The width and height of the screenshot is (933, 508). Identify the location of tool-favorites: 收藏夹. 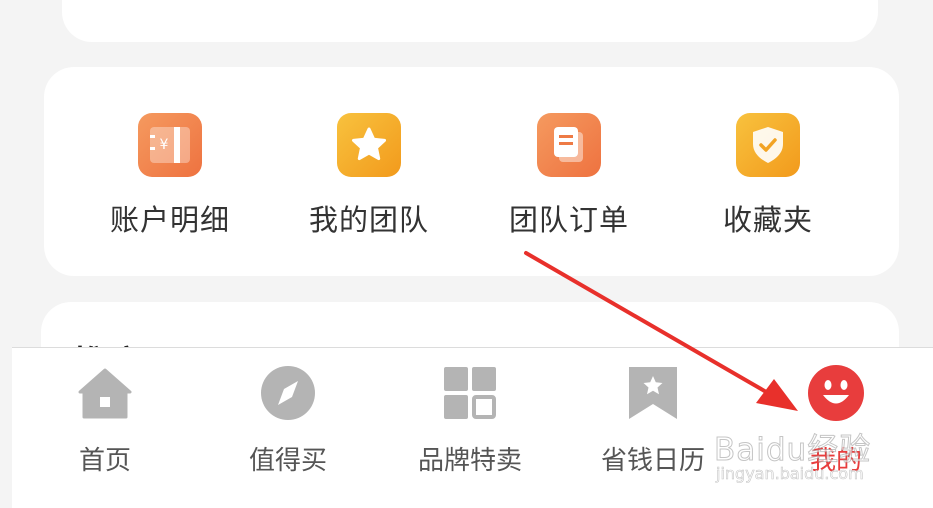
(768, 176).